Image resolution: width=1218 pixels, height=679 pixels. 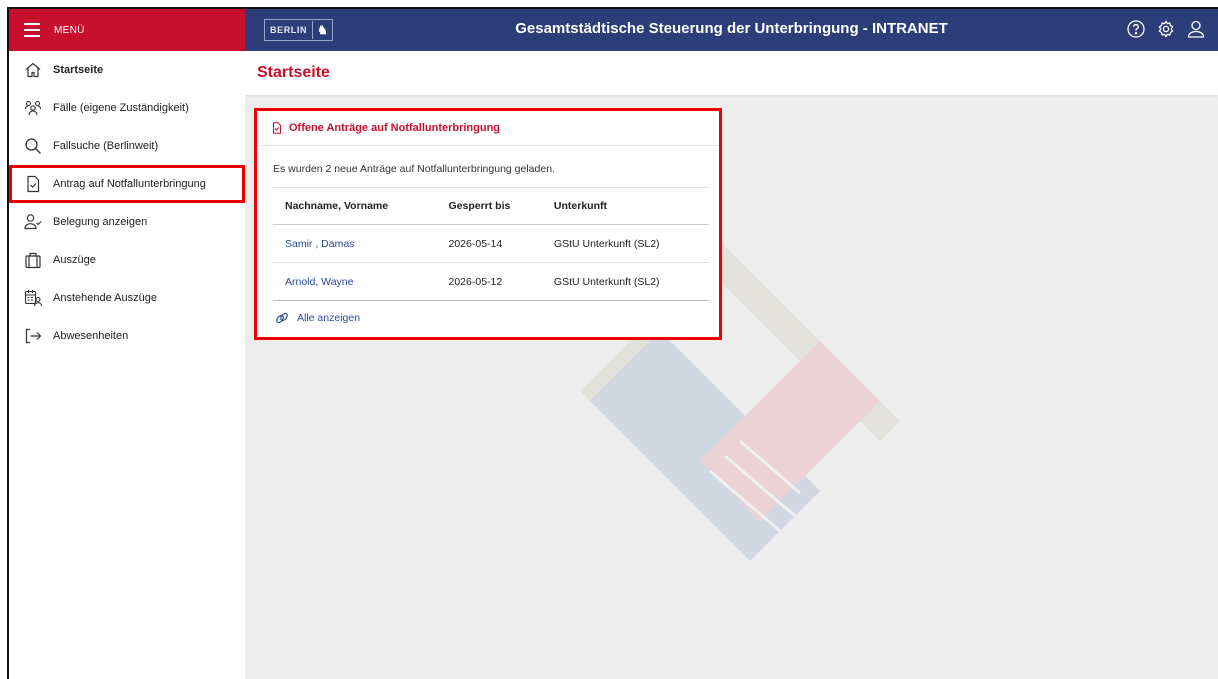 I want to click on help-icon, so click(x=1136, y=29).